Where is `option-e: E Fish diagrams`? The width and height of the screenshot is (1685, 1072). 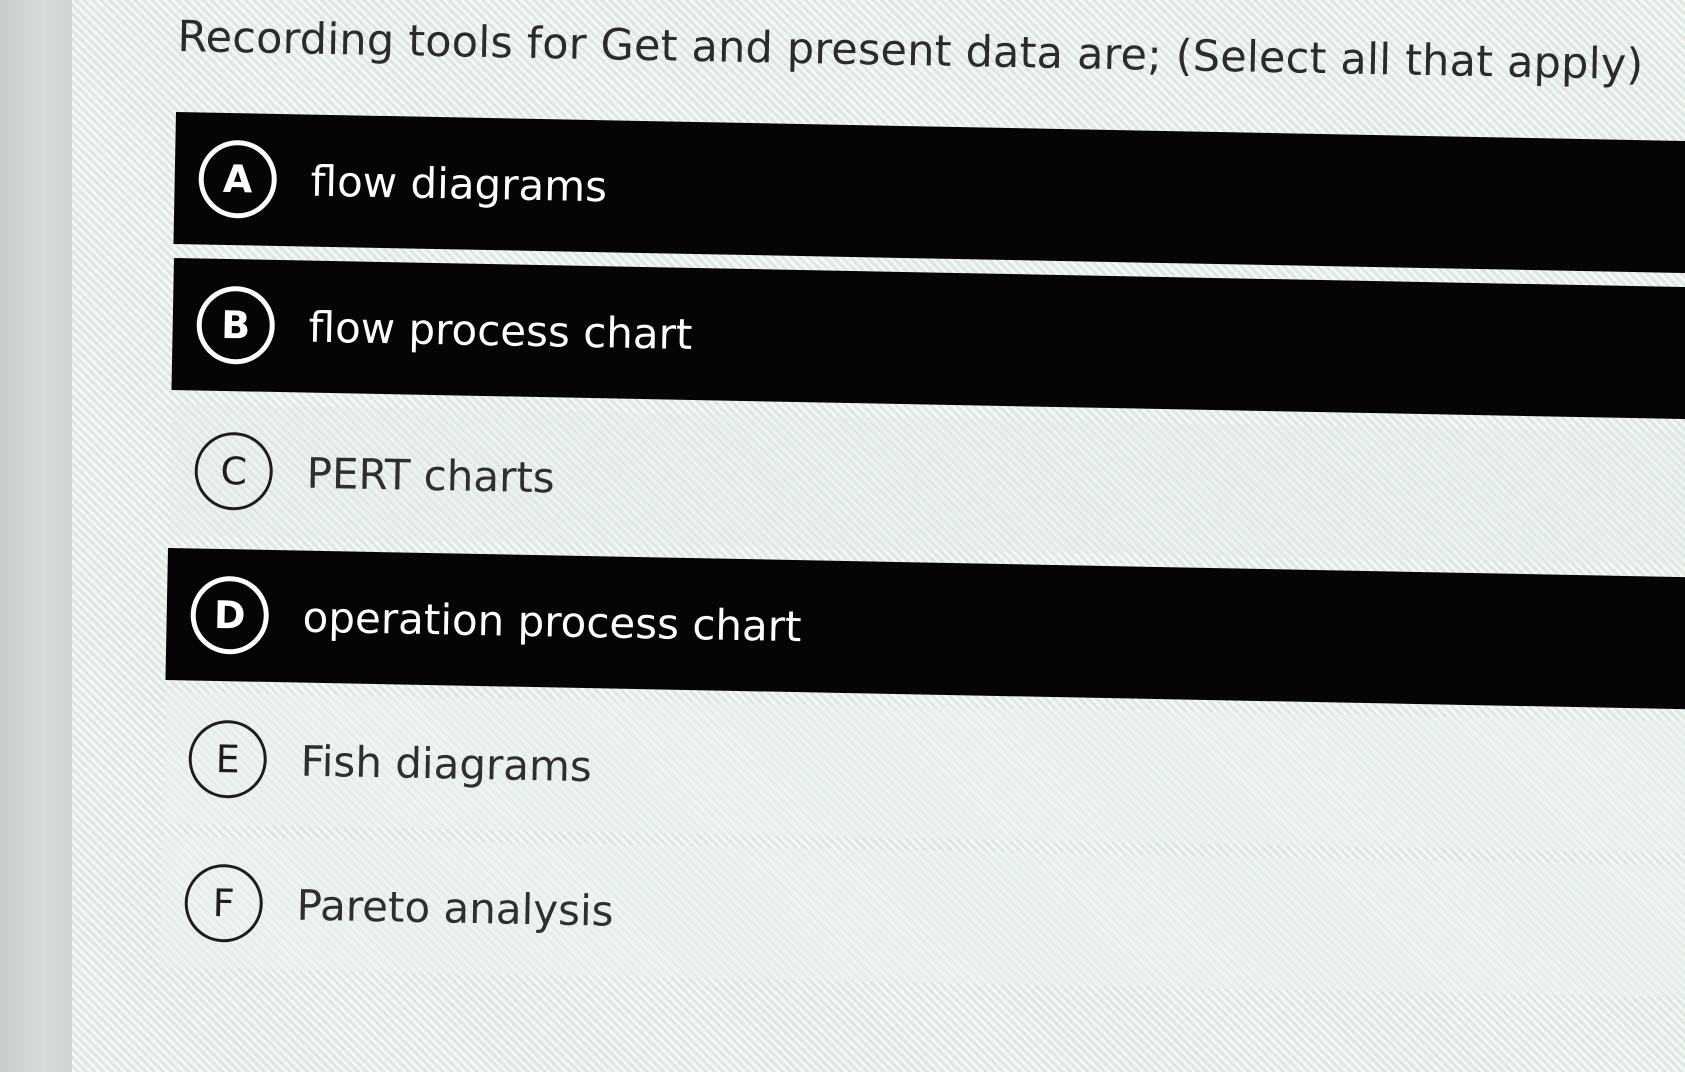 option-e: E Fish diagrams is located at coordinates (924, 773).